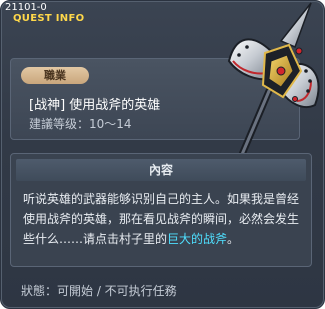 Image resolution: width=325 pixels, height=309 pixels. Describe the element at coordinates (233, 239) in the screenshot. I see `content-text-end: 。` at that location.